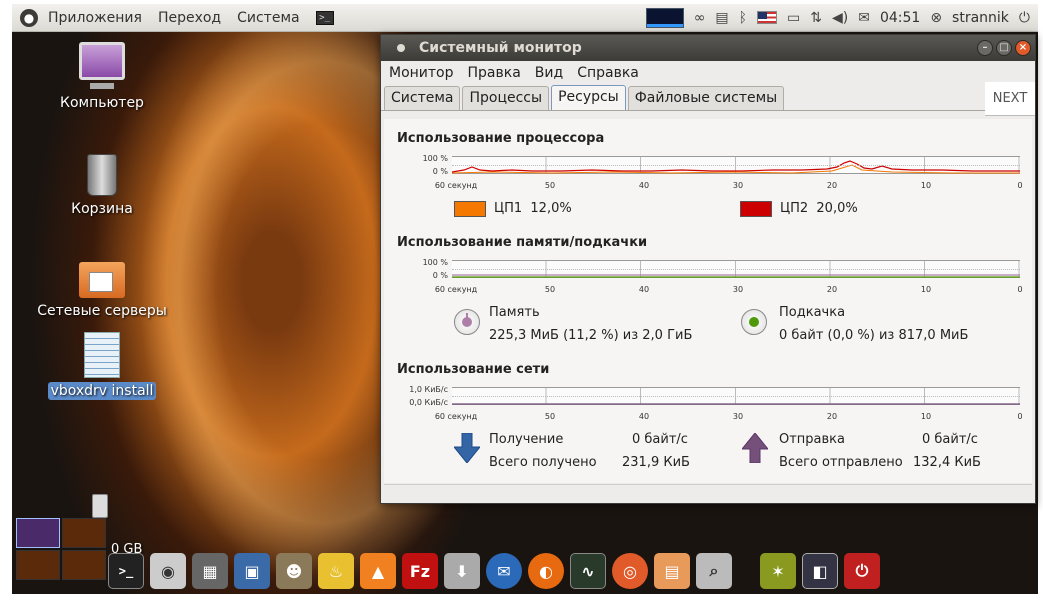 The height and width of the screenshot is (600, 1043). I want to click on cpu2-color-button, so click(756, 209).